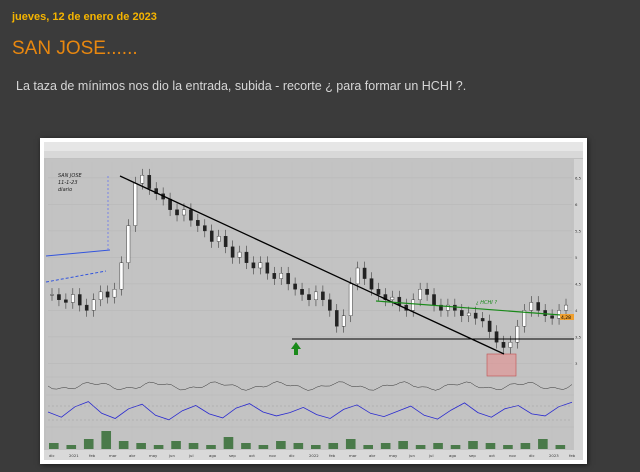 The width and height of the screenshot is (640, 472). Describe the element at coordinates (313, 154) in the screenshot. I see `chart-subtoolbar` at that location.